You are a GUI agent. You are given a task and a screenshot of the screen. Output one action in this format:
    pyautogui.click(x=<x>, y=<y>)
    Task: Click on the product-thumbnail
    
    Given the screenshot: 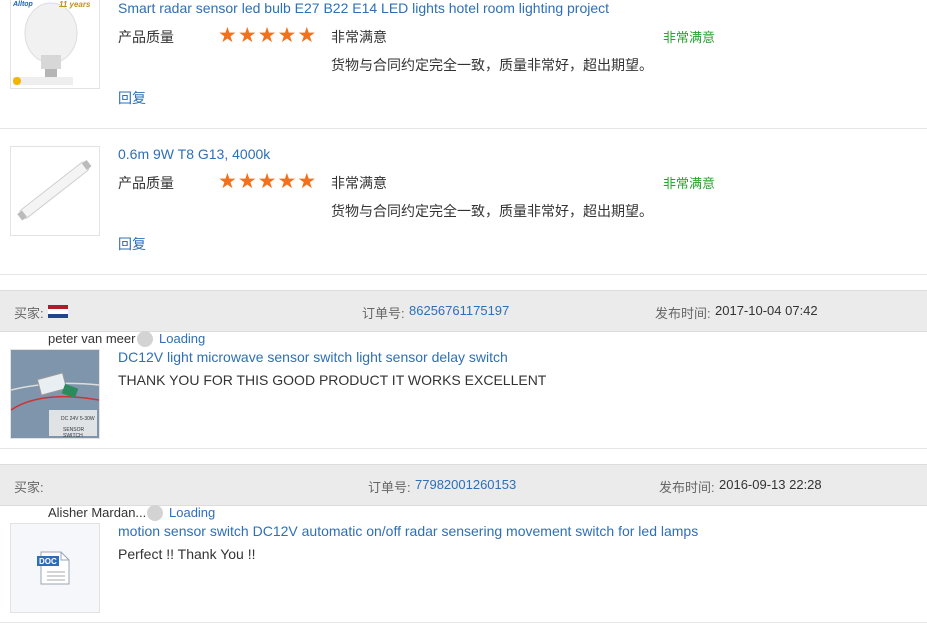 What is the action you would take?
    pyautogui.click(x=55, y=191)
    